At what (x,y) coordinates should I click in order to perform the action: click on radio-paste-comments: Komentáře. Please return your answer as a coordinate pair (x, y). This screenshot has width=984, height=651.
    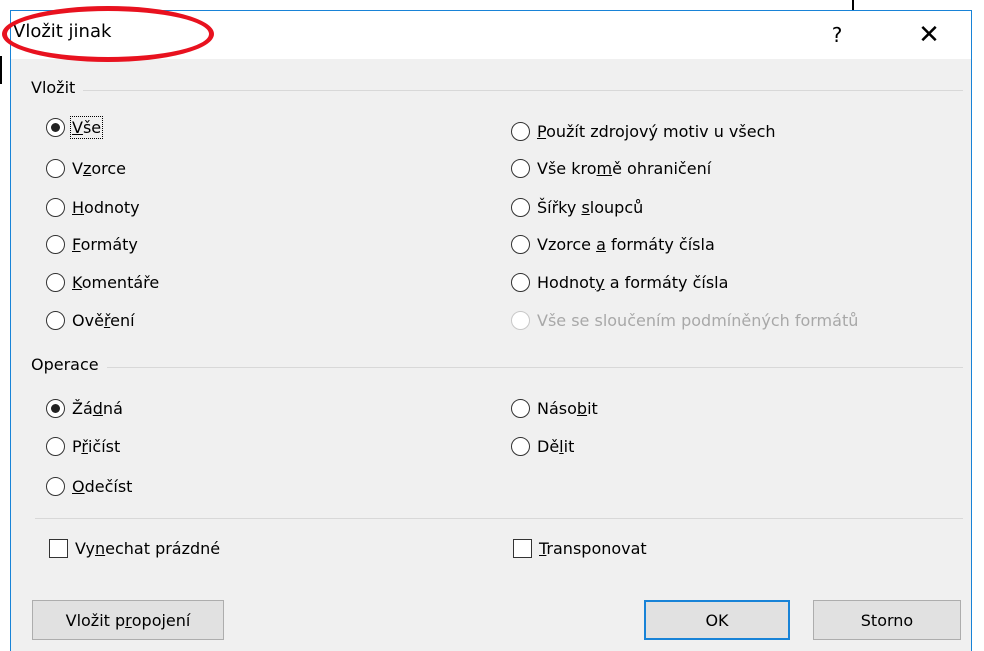
    Looking at the image, I should click on (102, 282).